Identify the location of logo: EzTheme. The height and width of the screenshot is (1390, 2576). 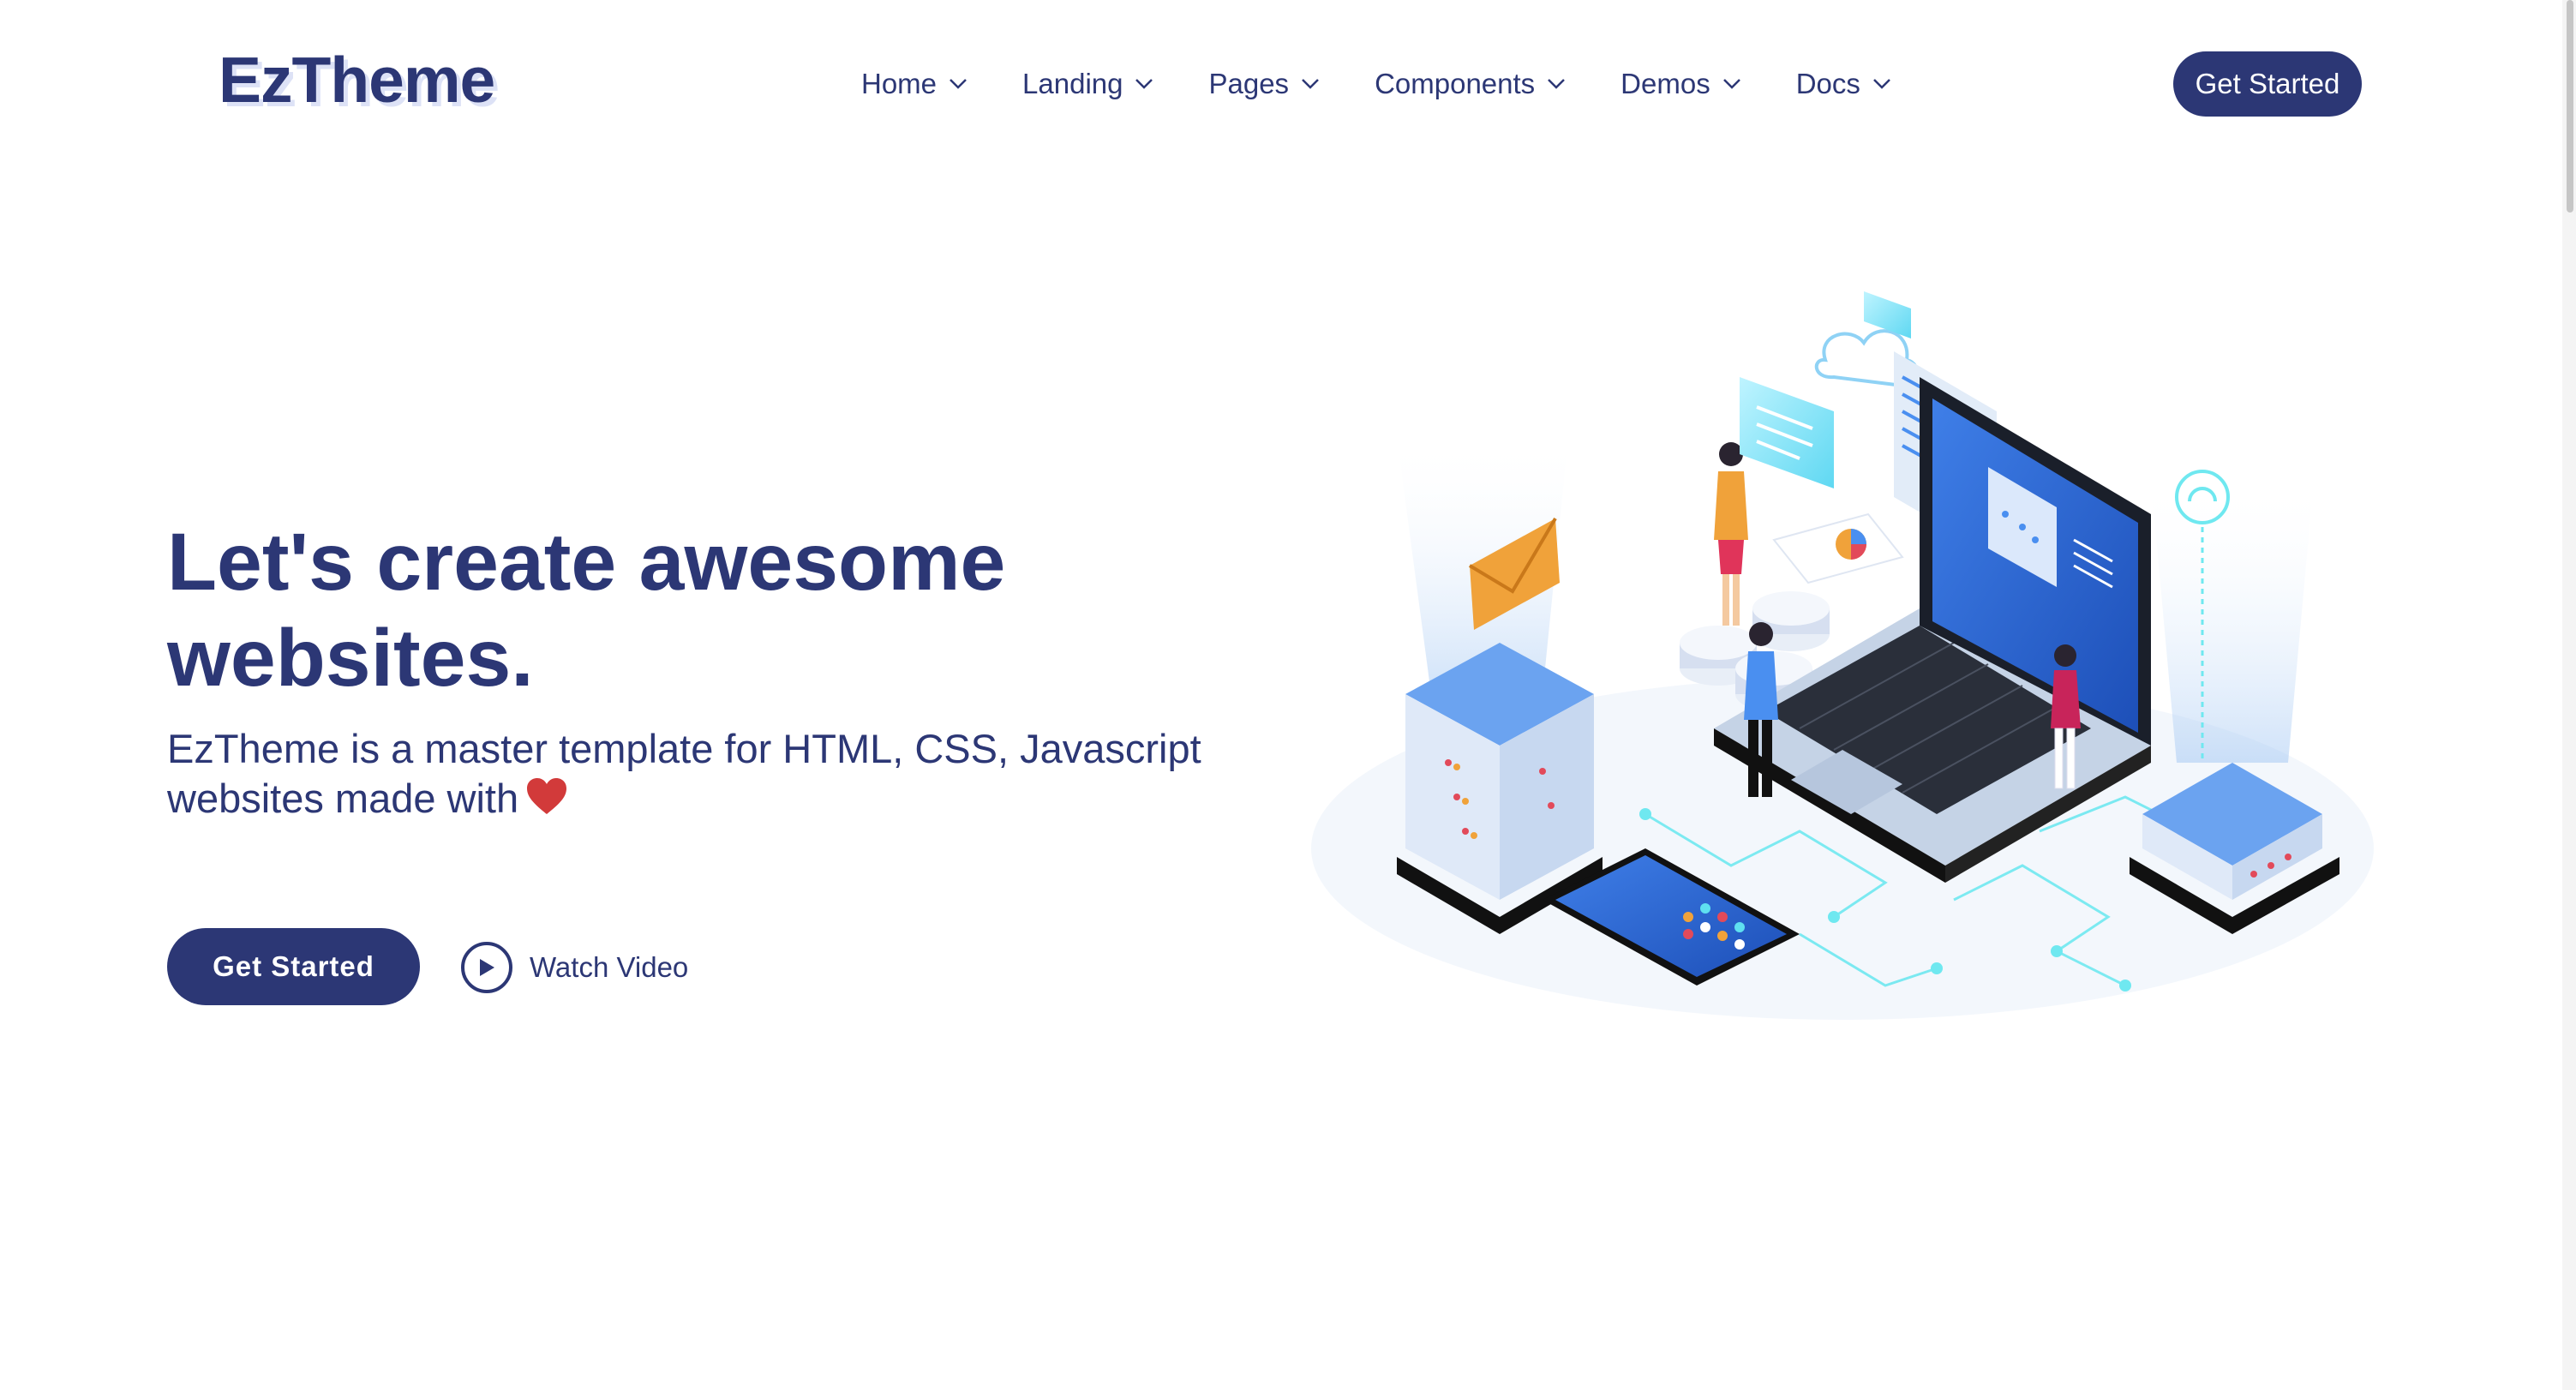
(357, 80).